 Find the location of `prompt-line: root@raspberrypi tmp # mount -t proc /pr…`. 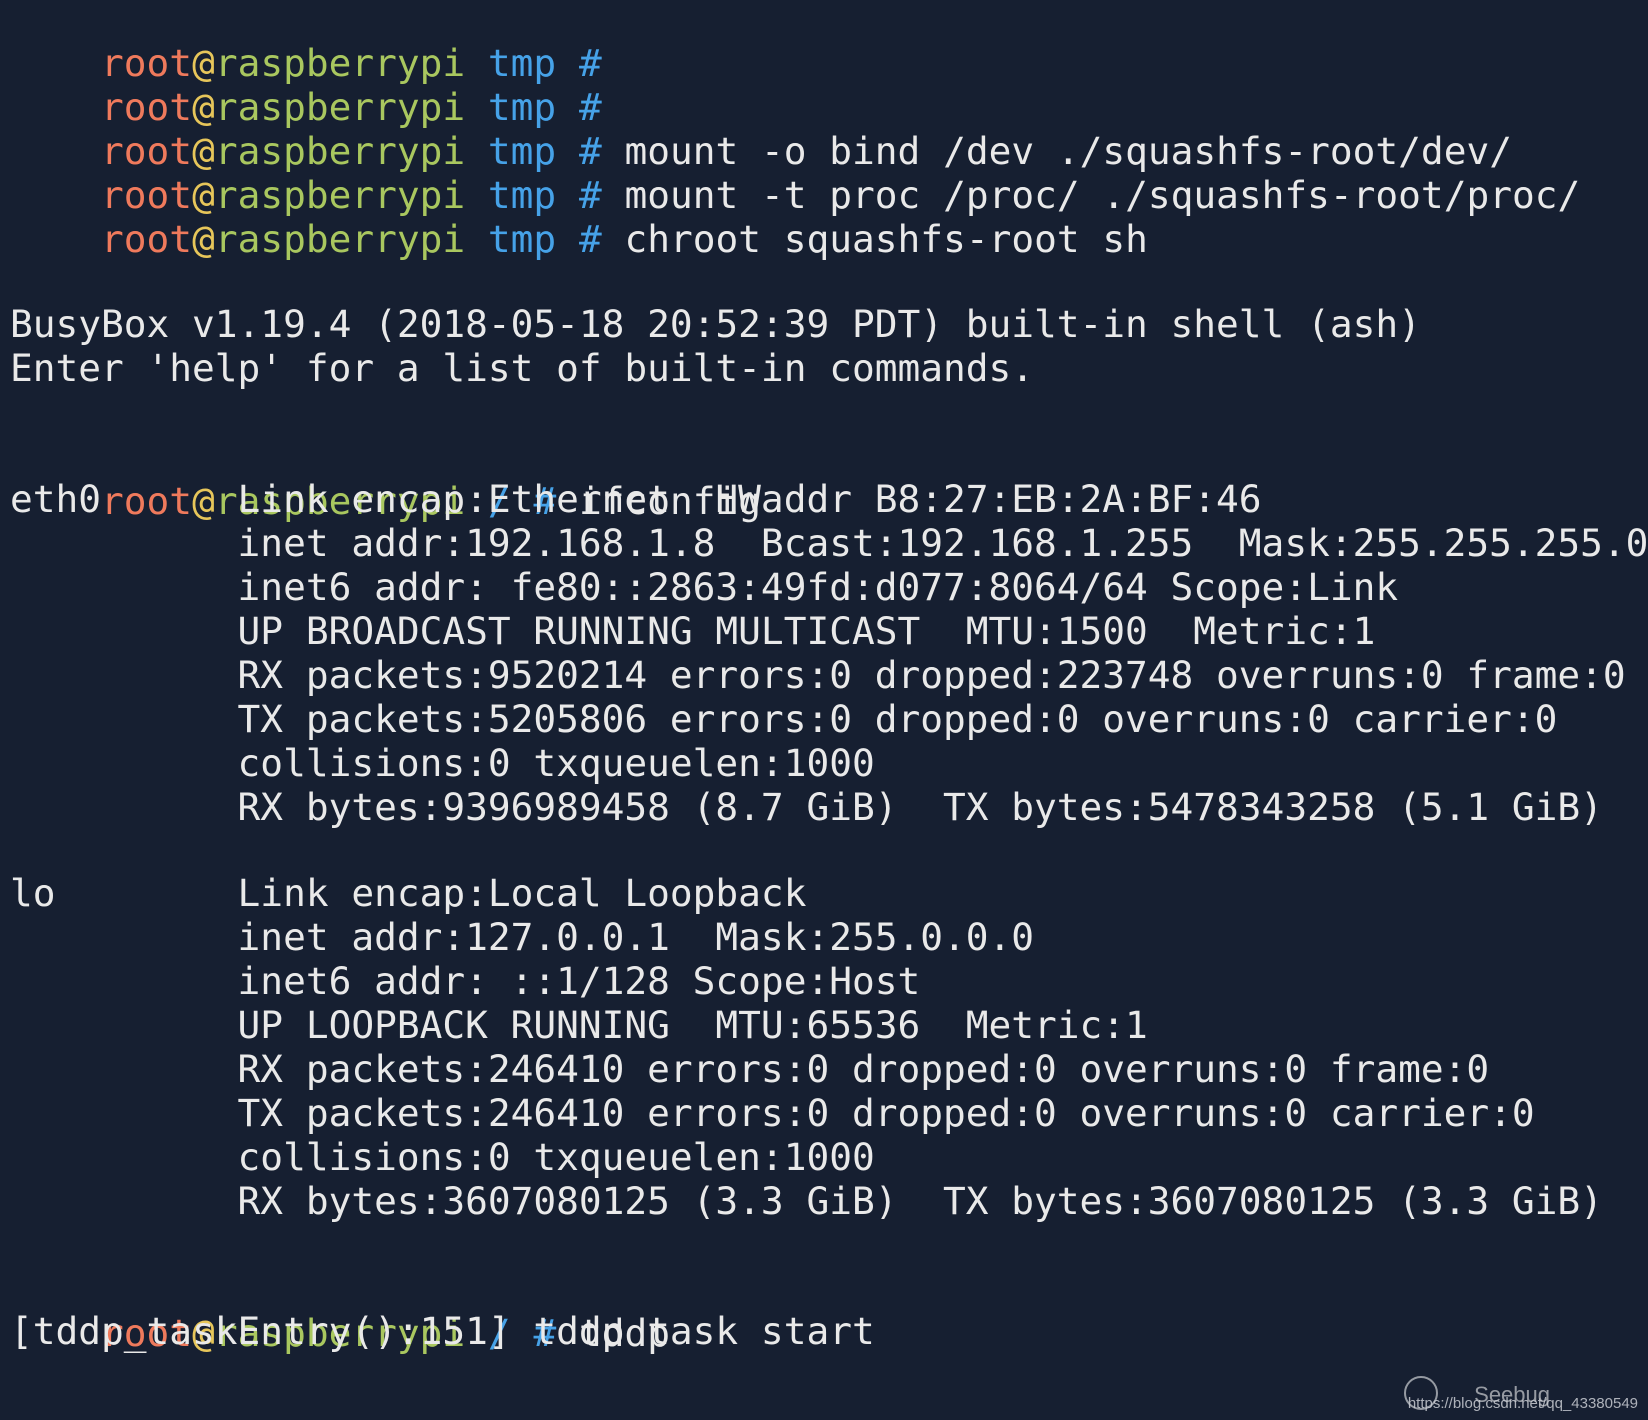

prompt-line: root@raspberrypi tmp # mount -t proc /pr… is located at coordinates (795, 171).